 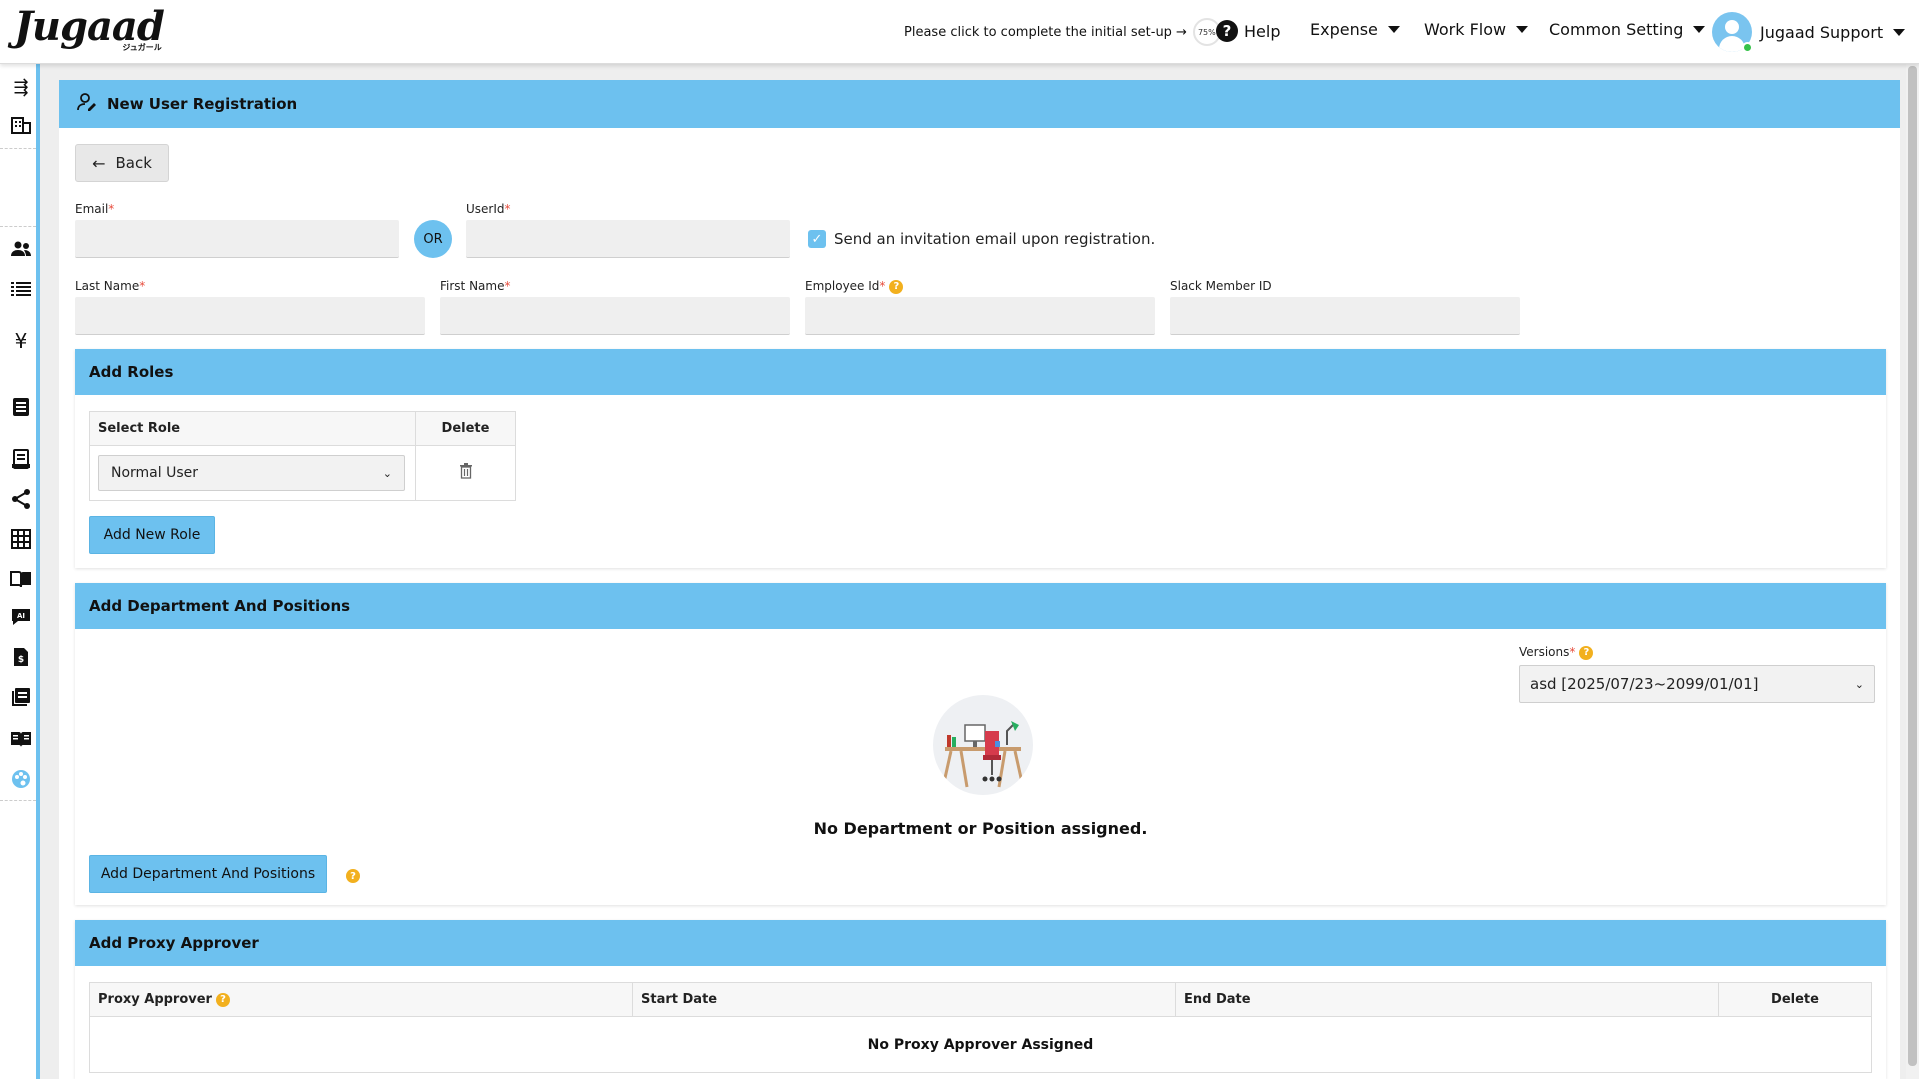 What do you see at coordinates (1822, 32) in the screenshot?
I see `user-name: Jugaad Support` at bounding box center [1822, 32].